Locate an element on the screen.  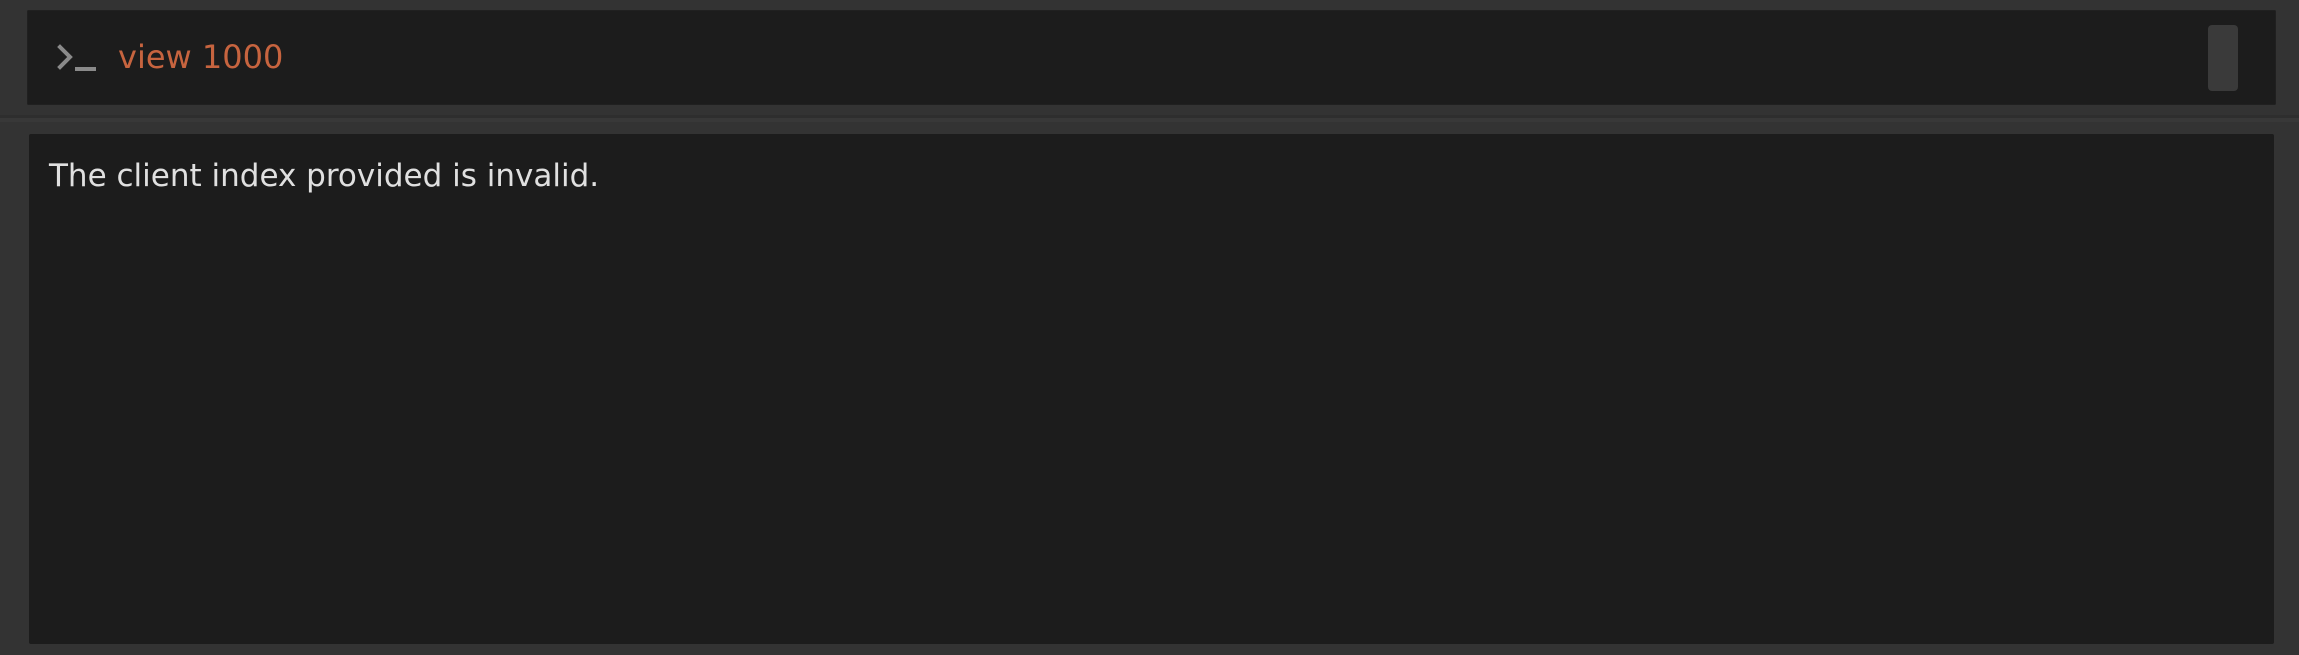
command-input: view 1000 is located at coordinates (1151, 57).